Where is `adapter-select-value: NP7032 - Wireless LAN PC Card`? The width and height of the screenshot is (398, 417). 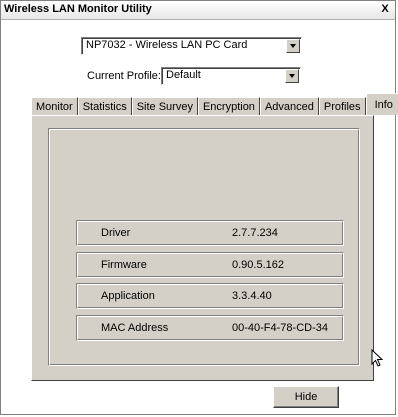
adapter-select-value: NP7032 - Wireless LAN PC Card is located at coordinates (167, 45).